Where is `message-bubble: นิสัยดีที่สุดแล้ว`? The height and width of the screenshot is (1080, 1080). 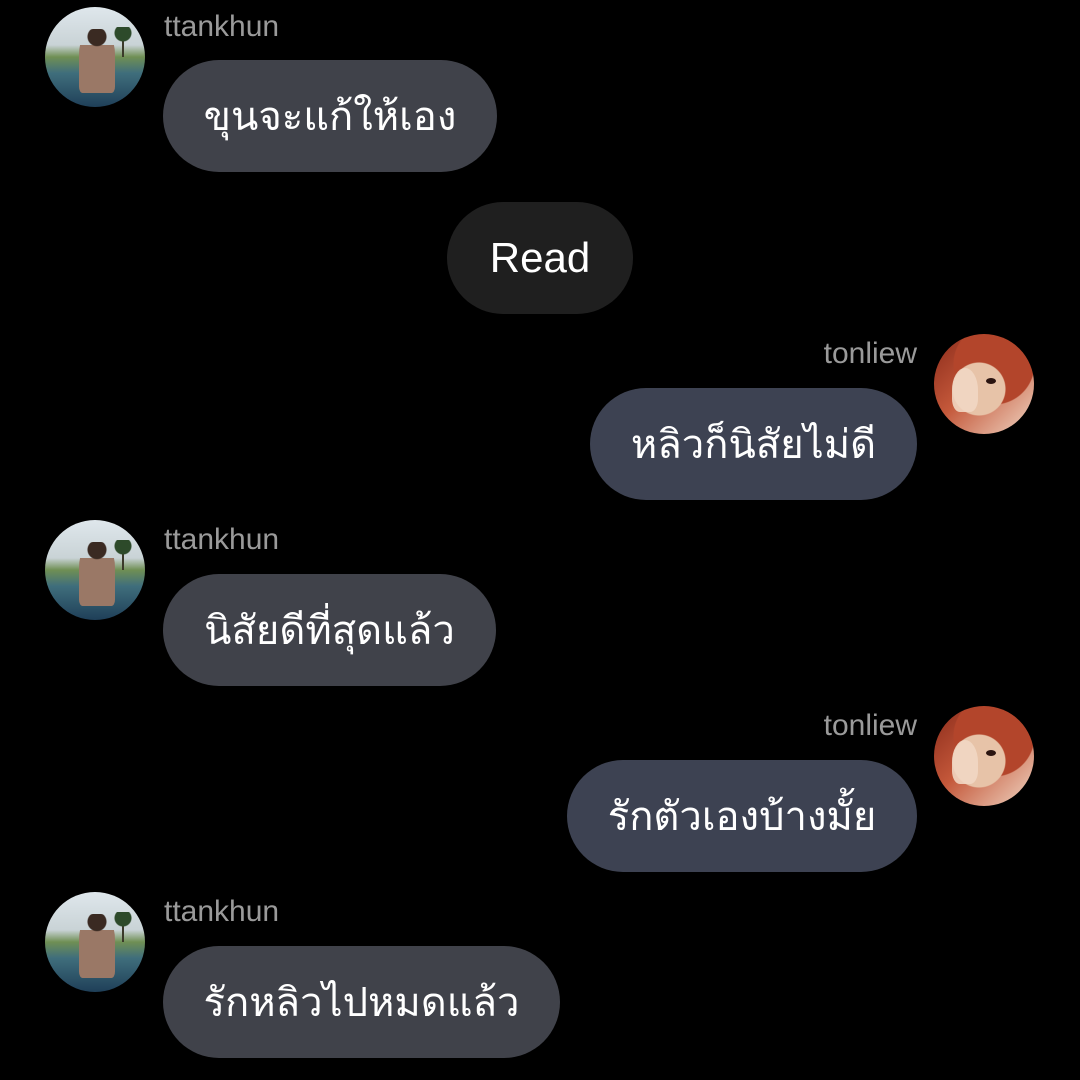
message-bubble: นิสัยดีที่สุดแล้ว is located at coordinates (329, 630).